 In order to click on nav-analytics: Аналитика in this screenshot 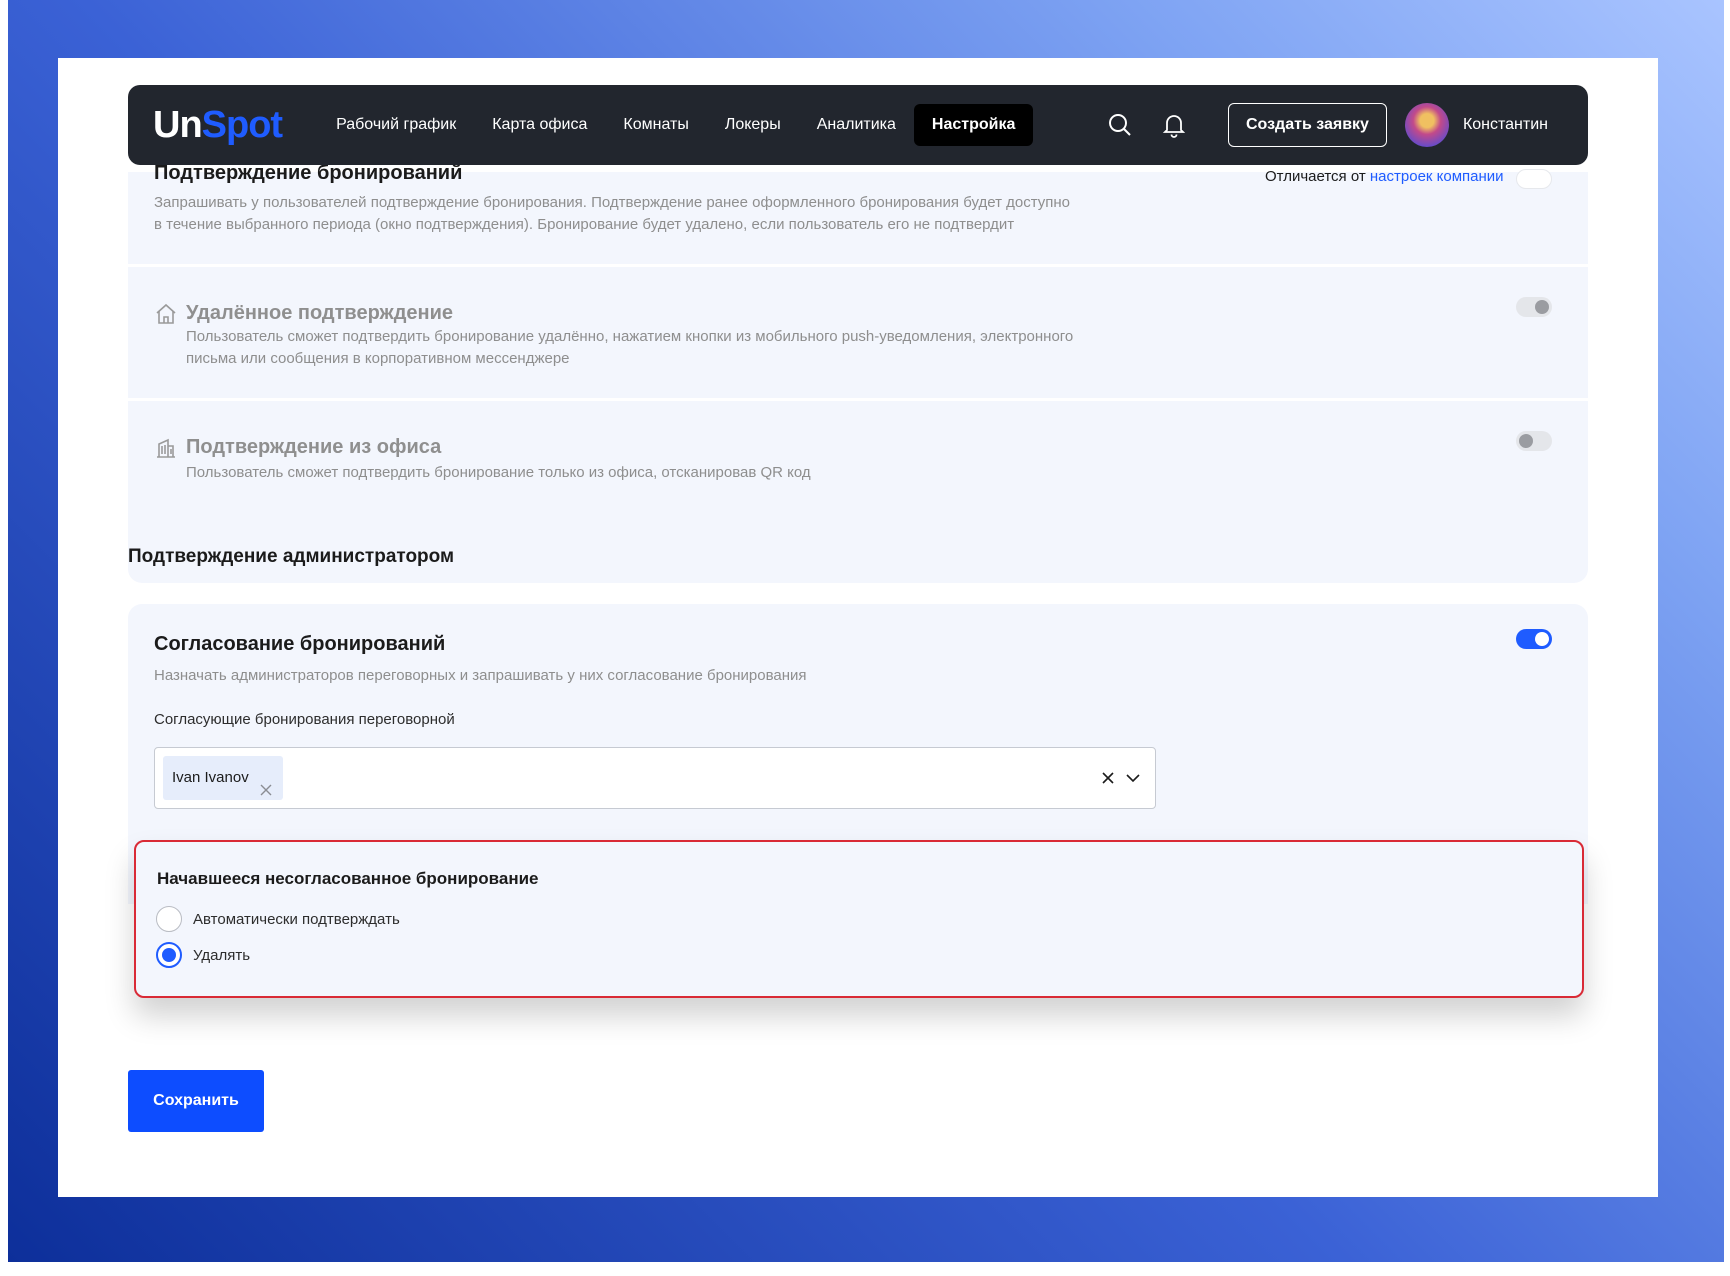, I will do `click(856, 125)`.